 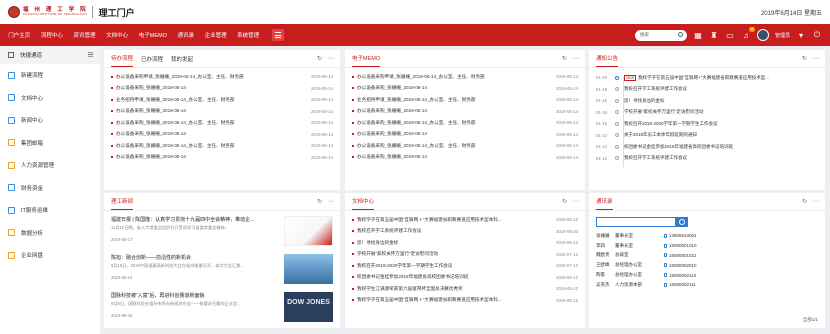 What do you see at coordinates (50, 188) in the screenshot?
I see `sidebar-item: 财务资金` at bounding box center [50, 188].